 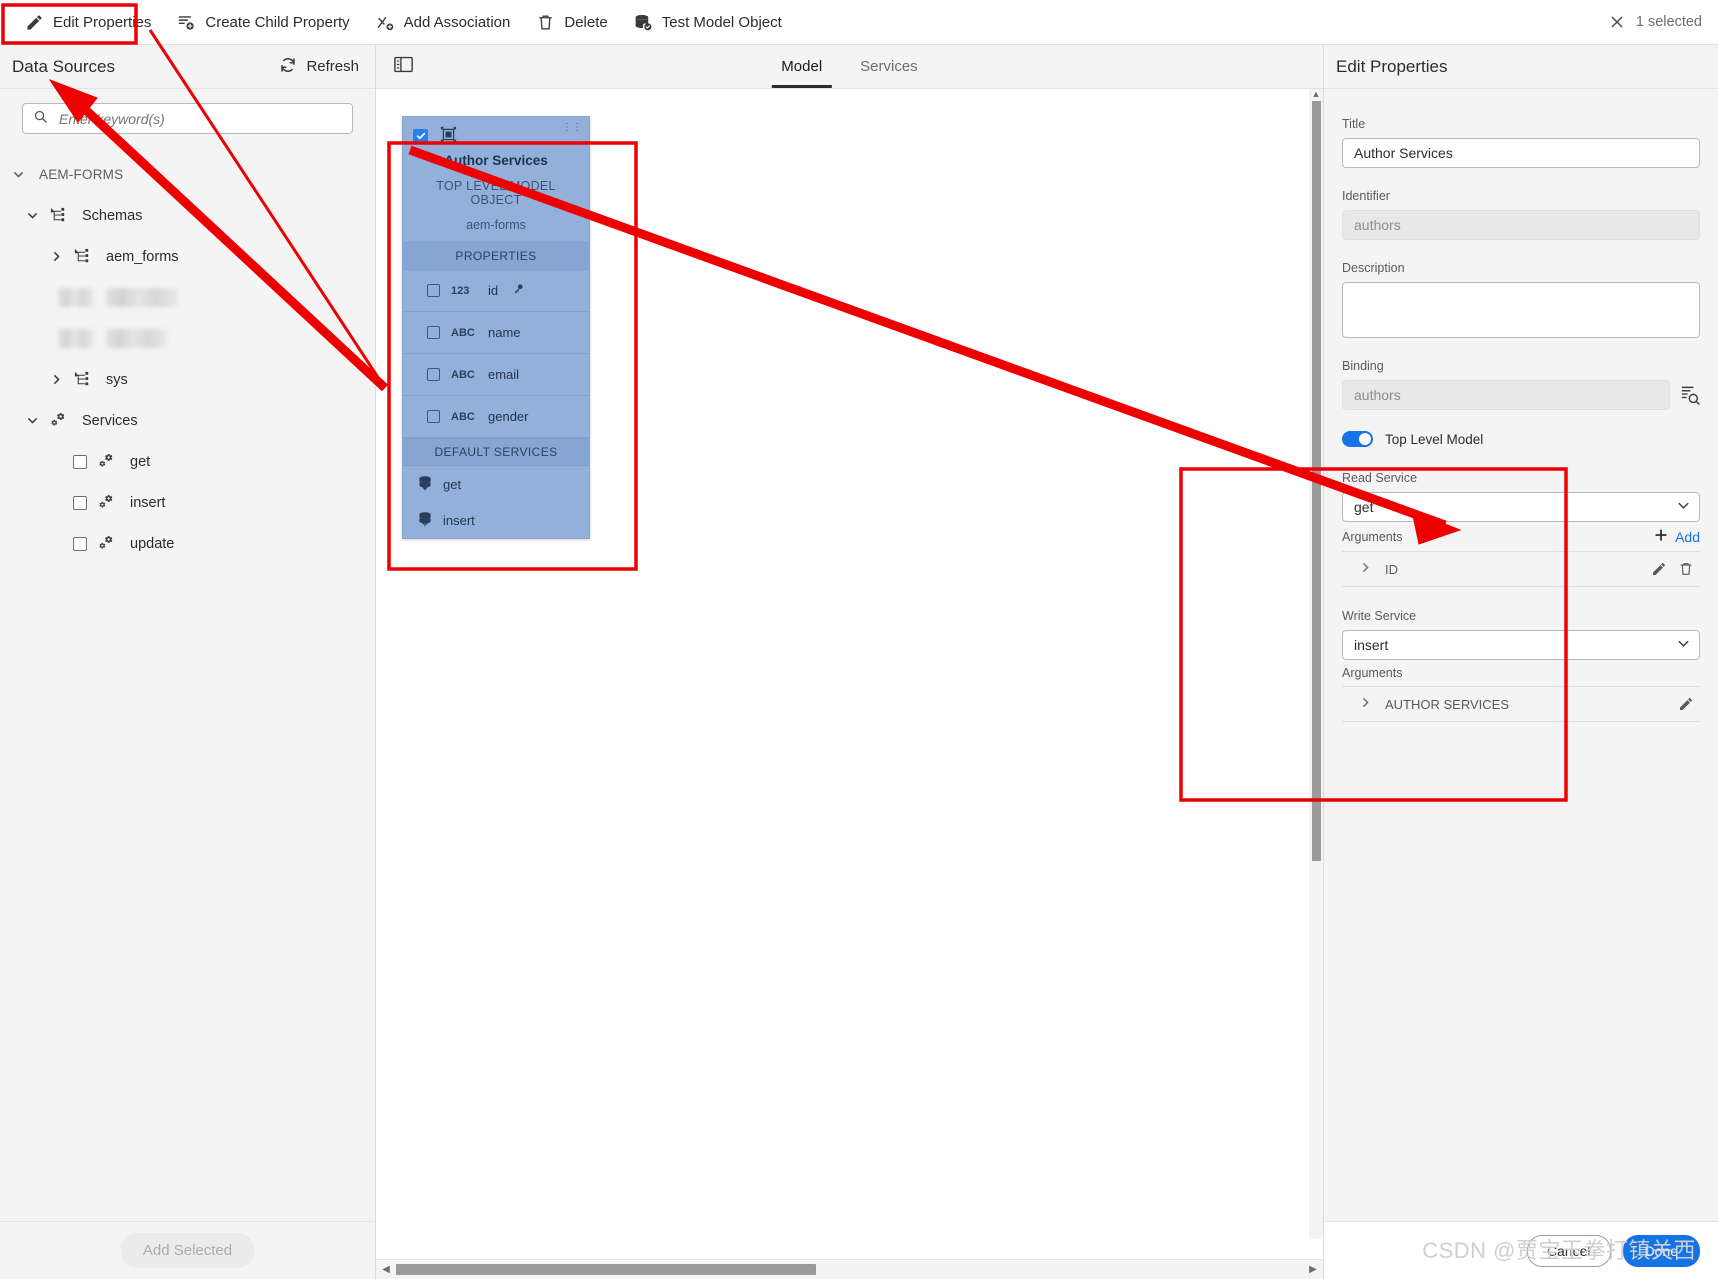 What do you see at coordinates (1357, 439) in the screenshot?
I see `top-level-model-toggle` at bounding box center [1357, 439].